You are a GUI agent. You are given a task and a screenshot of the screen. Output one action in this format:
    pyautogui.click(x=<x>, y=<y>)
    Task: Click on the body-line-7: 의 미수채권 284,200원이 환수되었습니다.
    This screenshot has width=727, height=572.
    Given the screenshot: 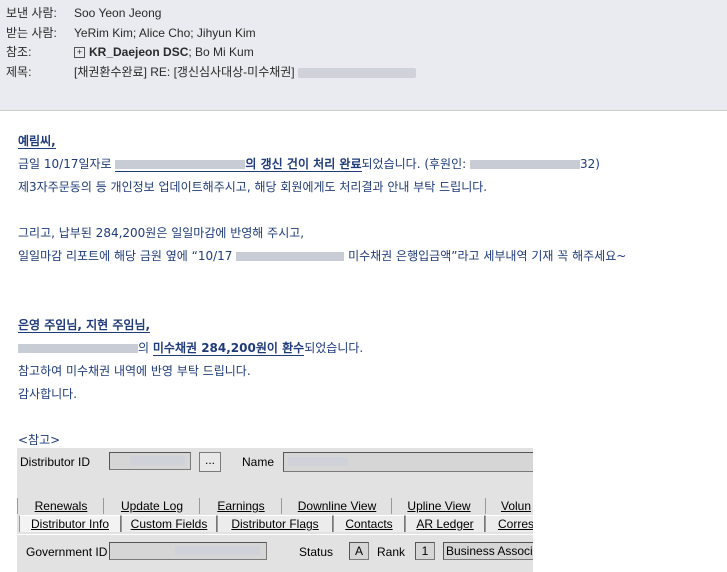 What is the action you would take?
    pyautogui.click(x=190, y=347)
    